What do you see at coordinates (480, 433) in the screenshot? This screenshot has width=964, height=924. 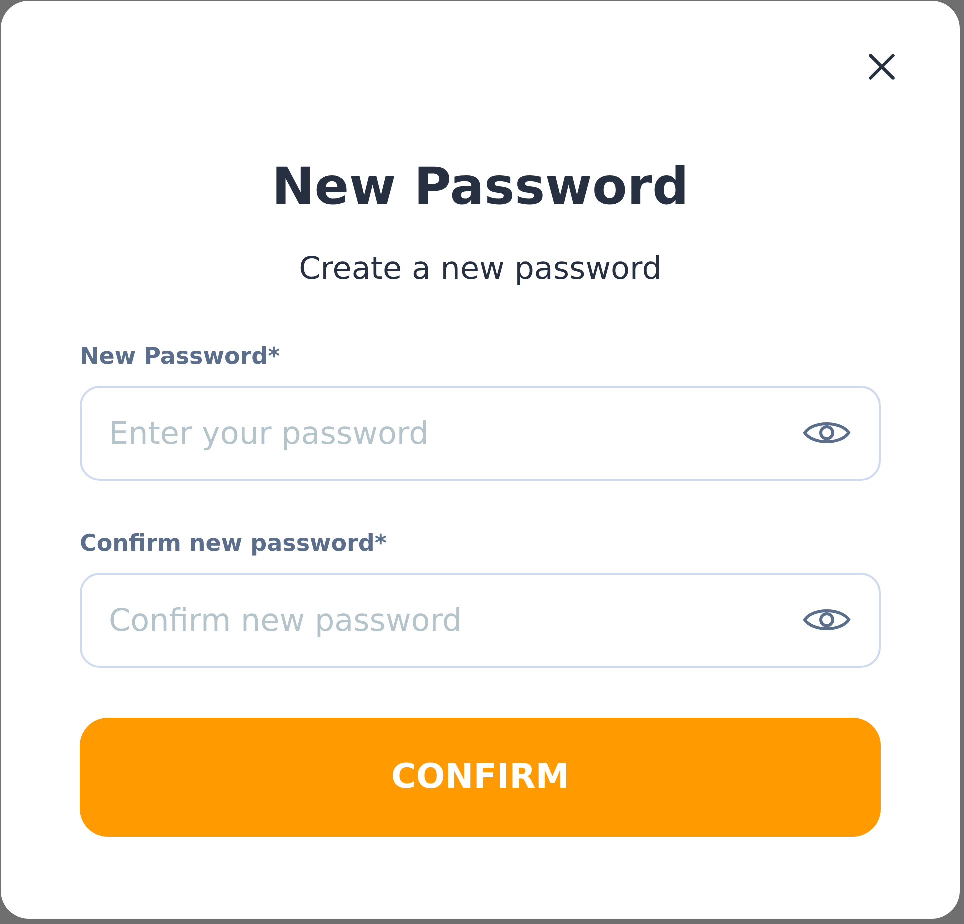 I see `password-field: Enter your password` at bounding box center [480, 433].